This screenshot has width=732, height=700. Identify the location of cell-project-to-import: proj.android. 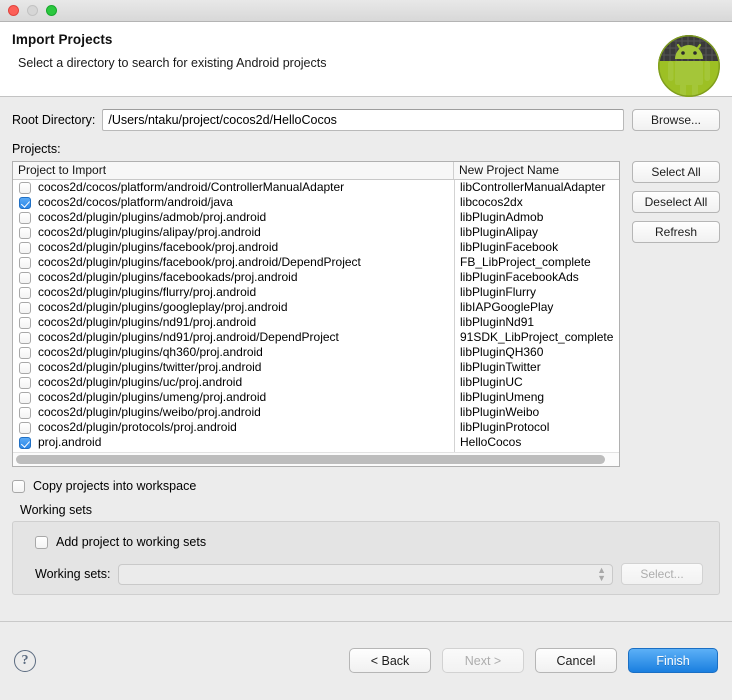
(233, 442).